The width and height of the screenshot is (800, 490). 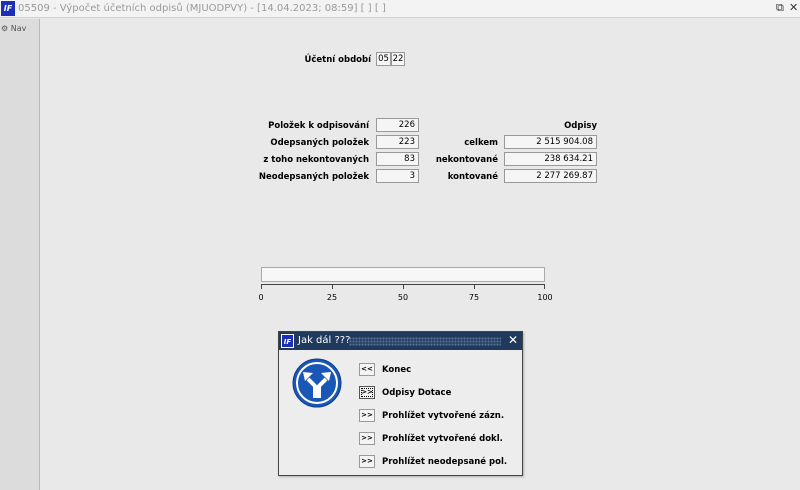 What do you see at coordinates (425, 341) in the screenshot?
I see `dialog-title-texture` at bounding box center [425, 341].